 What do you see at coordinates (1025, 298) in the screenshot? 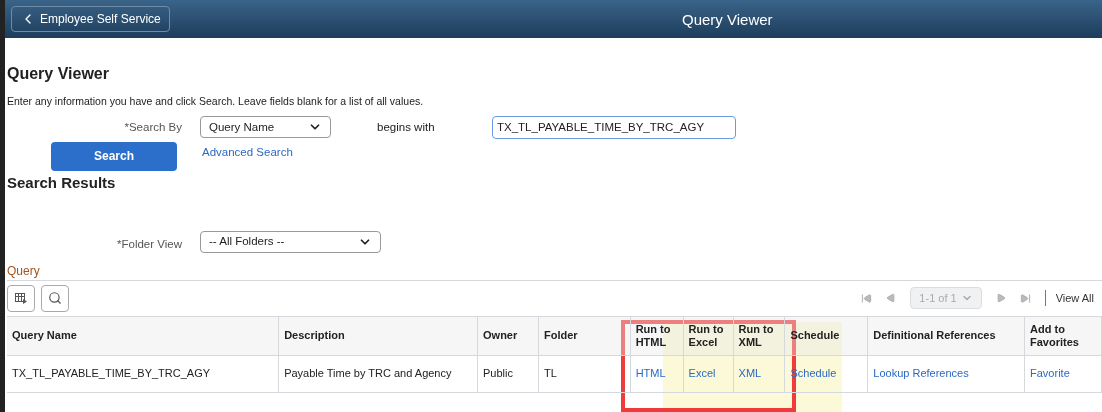
I see `last-page-icon` at bounding box center [1025, 298].